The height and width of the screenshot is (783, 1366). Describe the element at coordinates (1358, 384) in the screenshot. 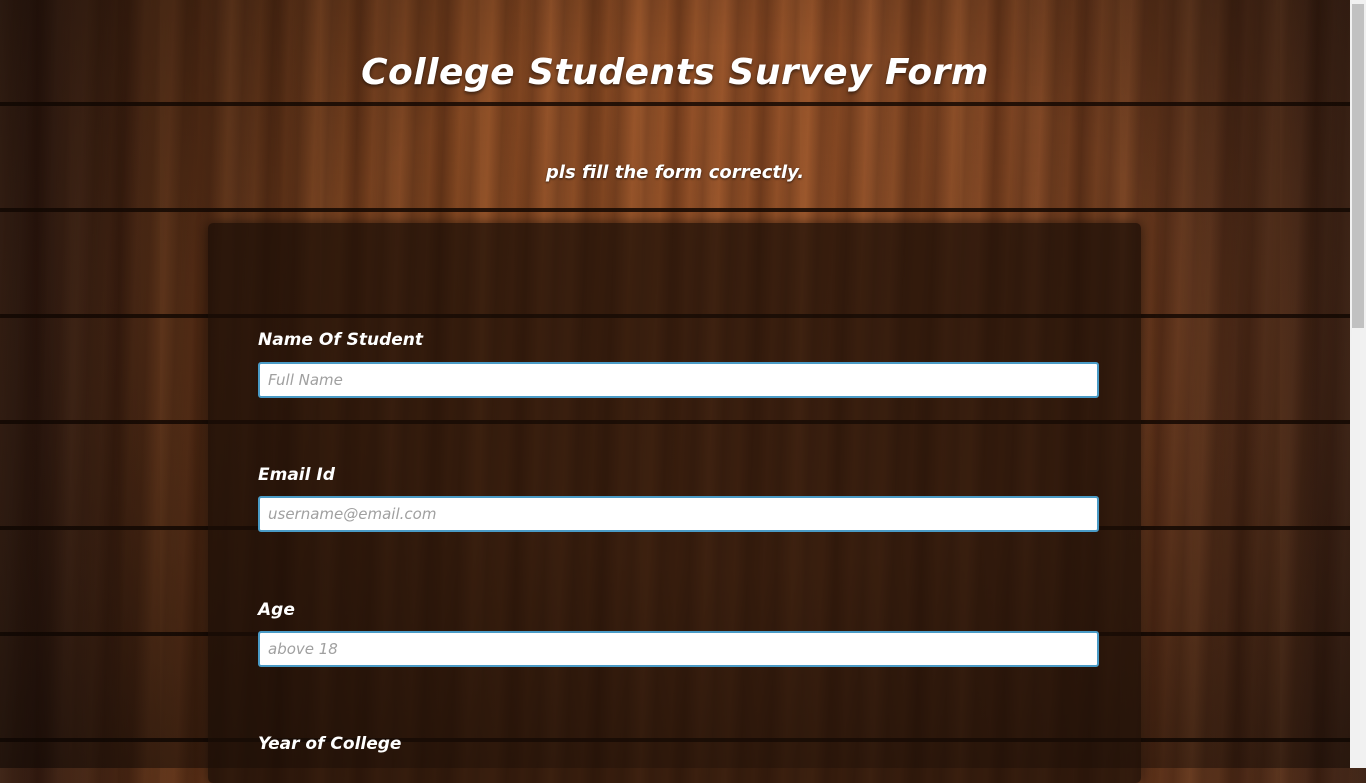

I see `page-scrollbar` at that location.